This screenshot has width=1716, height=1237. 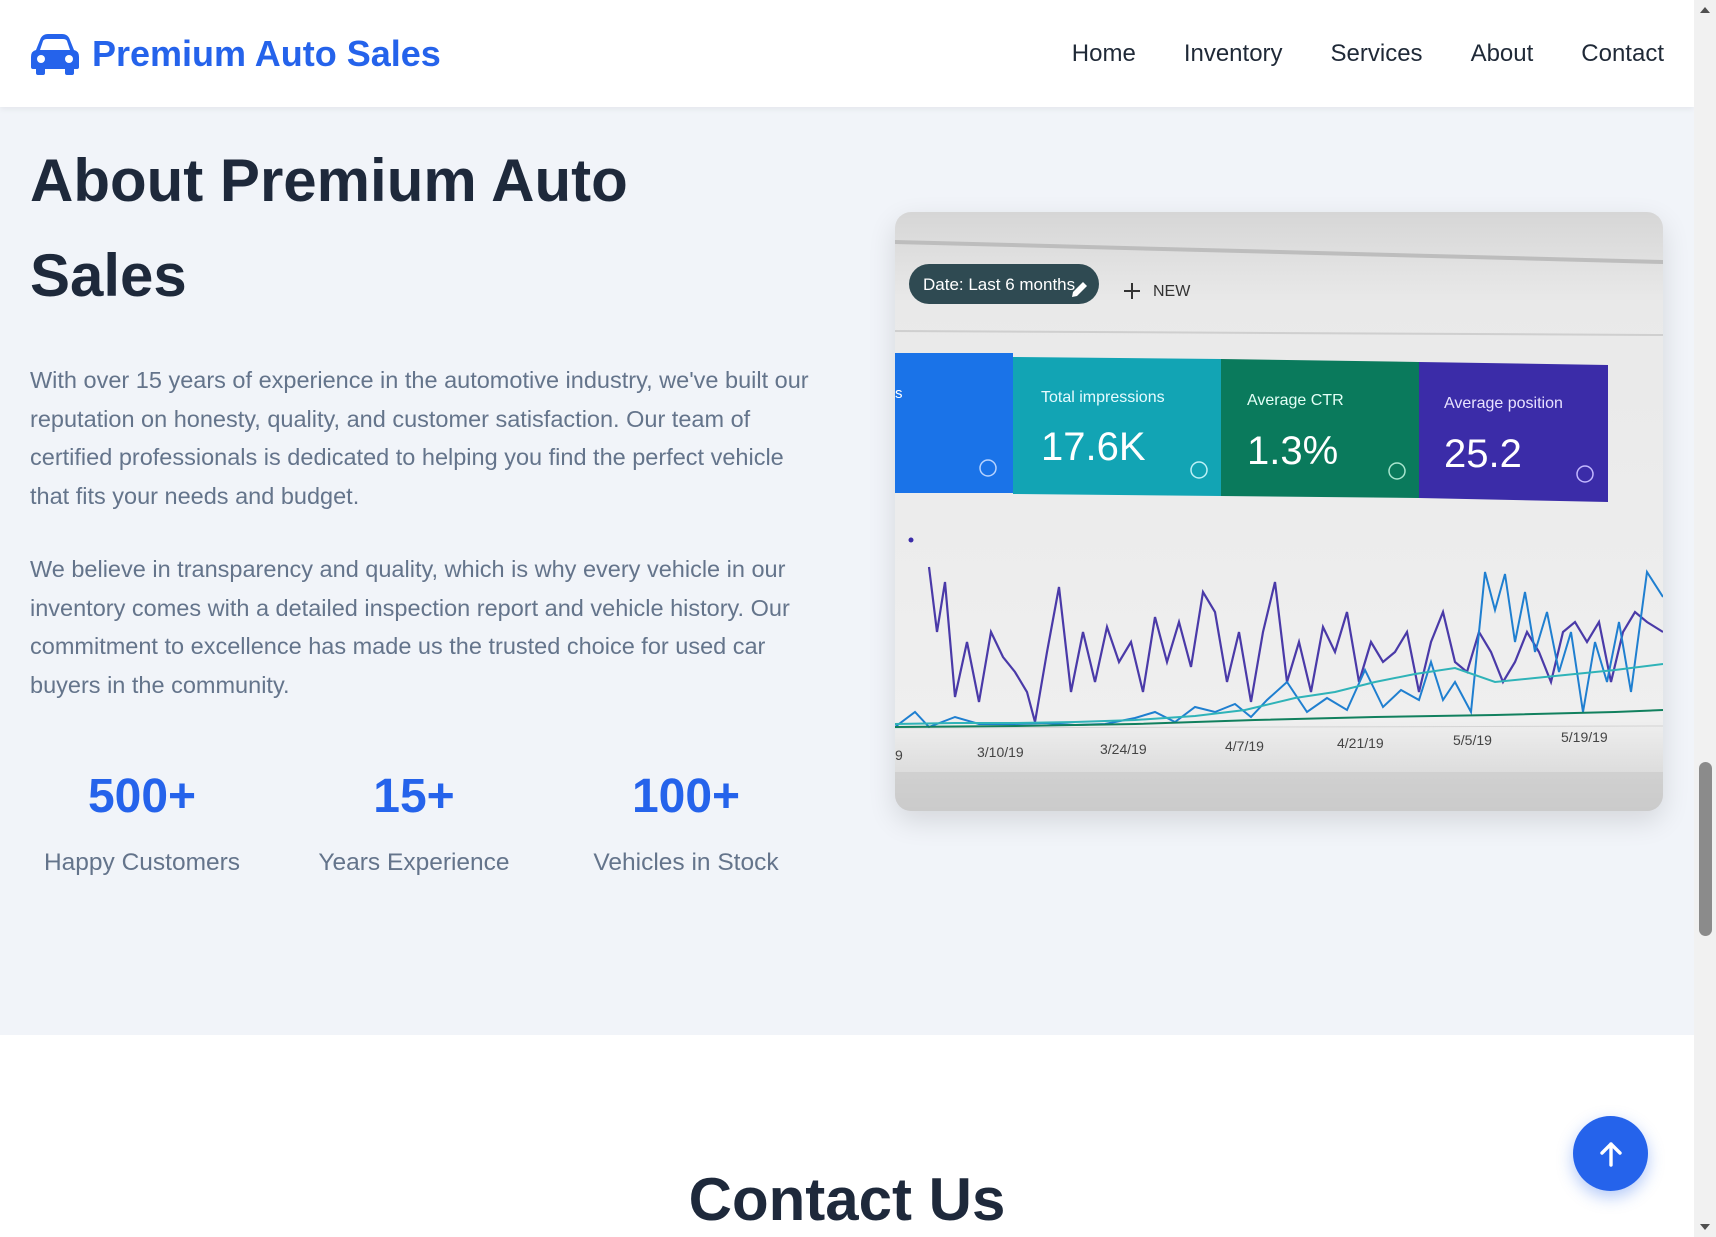 I want to click on scrollbar-thumb, so click(x=1705, y=849).